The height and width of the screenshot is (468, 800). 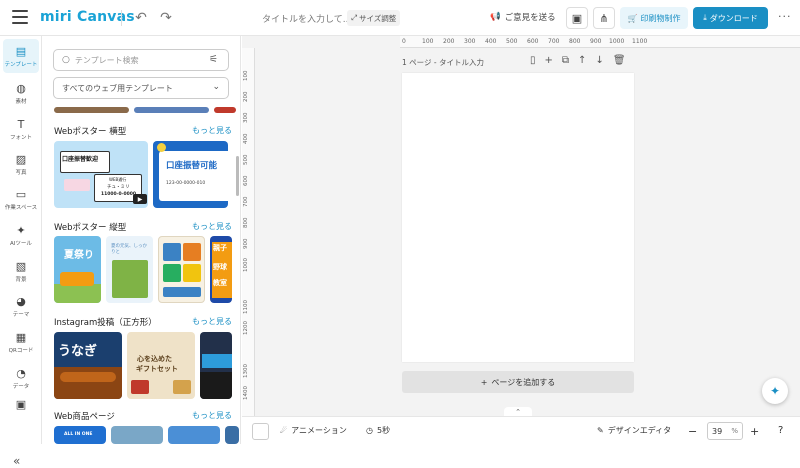 I want to click on page-notes-icon: ▯, so click(x=533, y=60).